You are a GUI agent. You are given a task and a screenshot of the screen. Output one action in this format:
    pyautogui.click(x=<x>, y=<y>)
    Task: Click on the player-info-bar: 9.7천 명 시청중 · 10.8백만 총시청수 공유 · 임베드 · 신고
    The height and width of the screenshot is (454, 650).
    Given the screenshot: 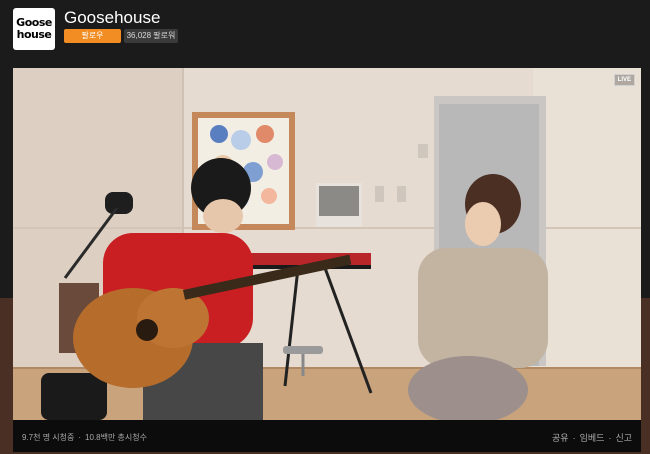 What is the action you would take?
    pyautogui.click(x=327, y=436)
    